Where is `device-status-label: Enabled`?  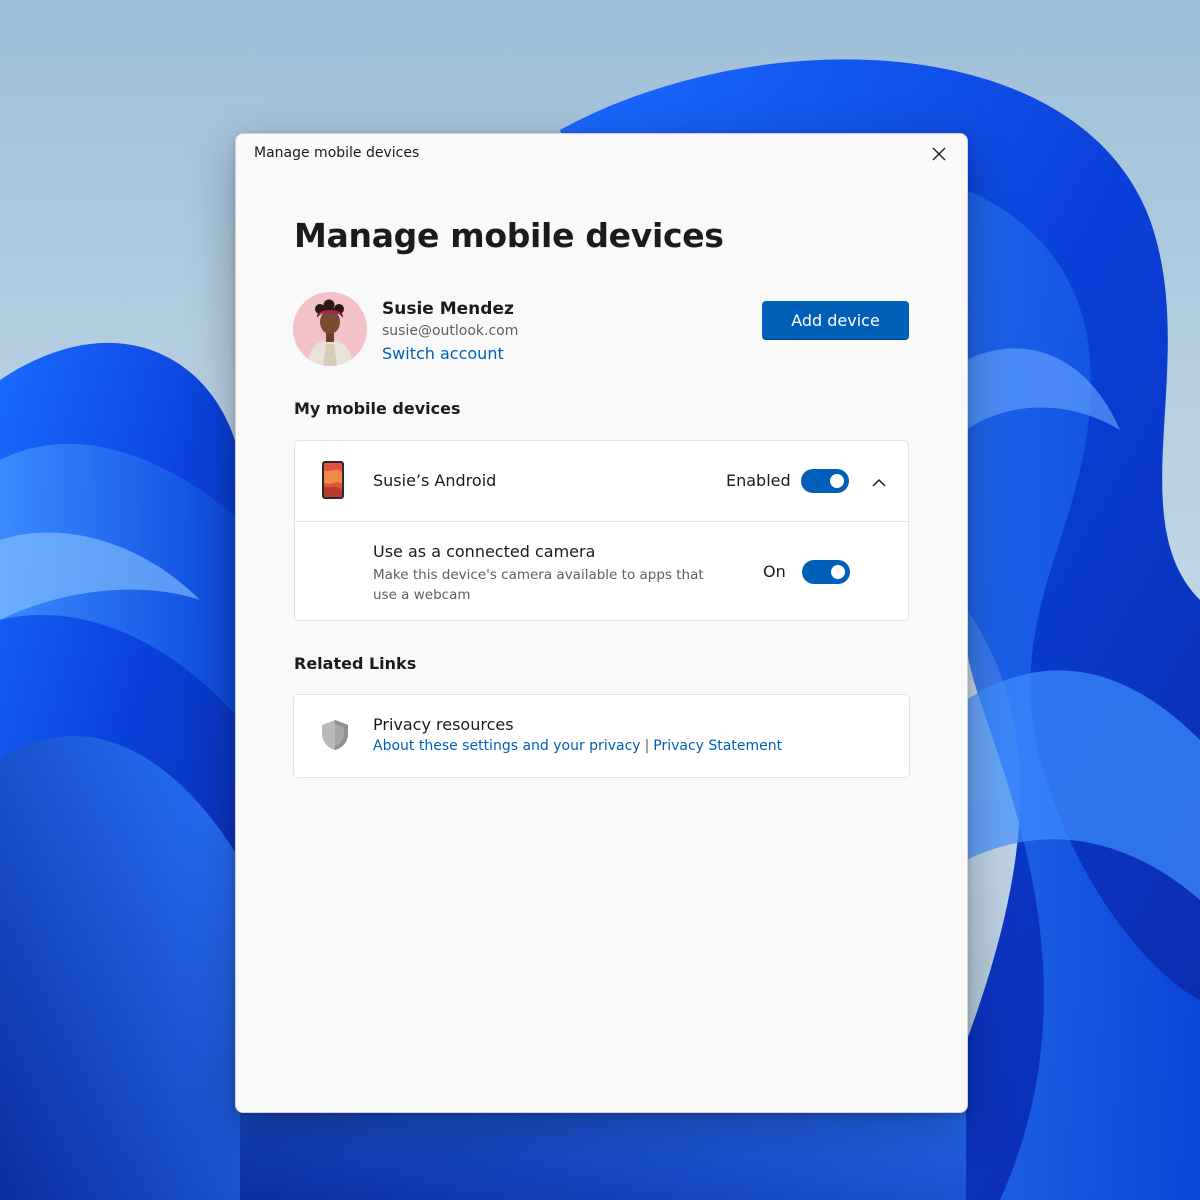
device-status-label: Enabled is located at coordinates (758, 480).